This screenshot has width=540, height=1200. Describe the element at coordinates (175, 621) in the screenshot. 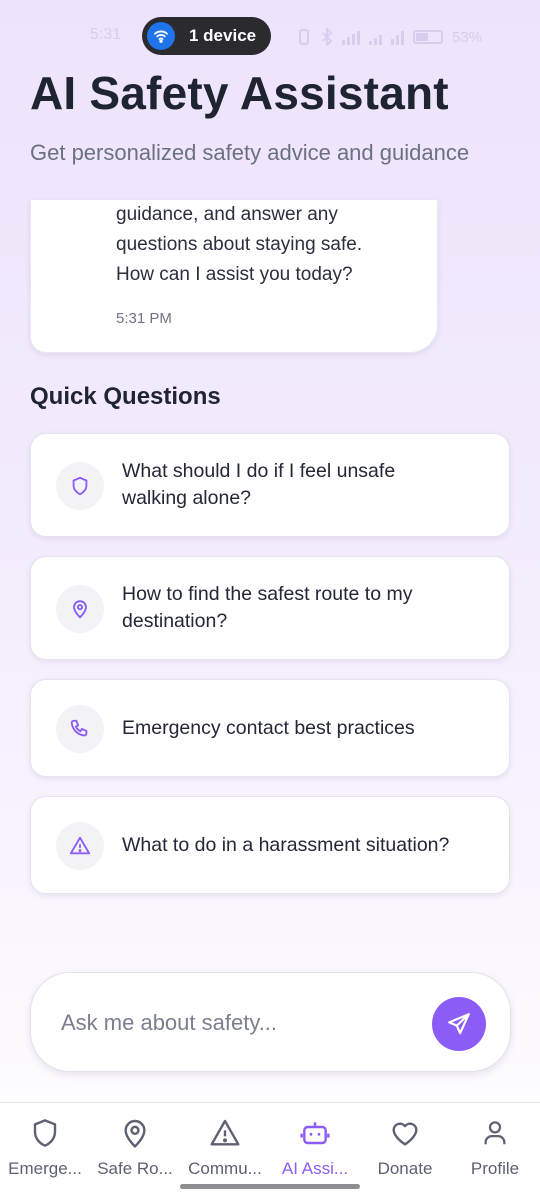

I see `quick-question-line: destination?` at that location.